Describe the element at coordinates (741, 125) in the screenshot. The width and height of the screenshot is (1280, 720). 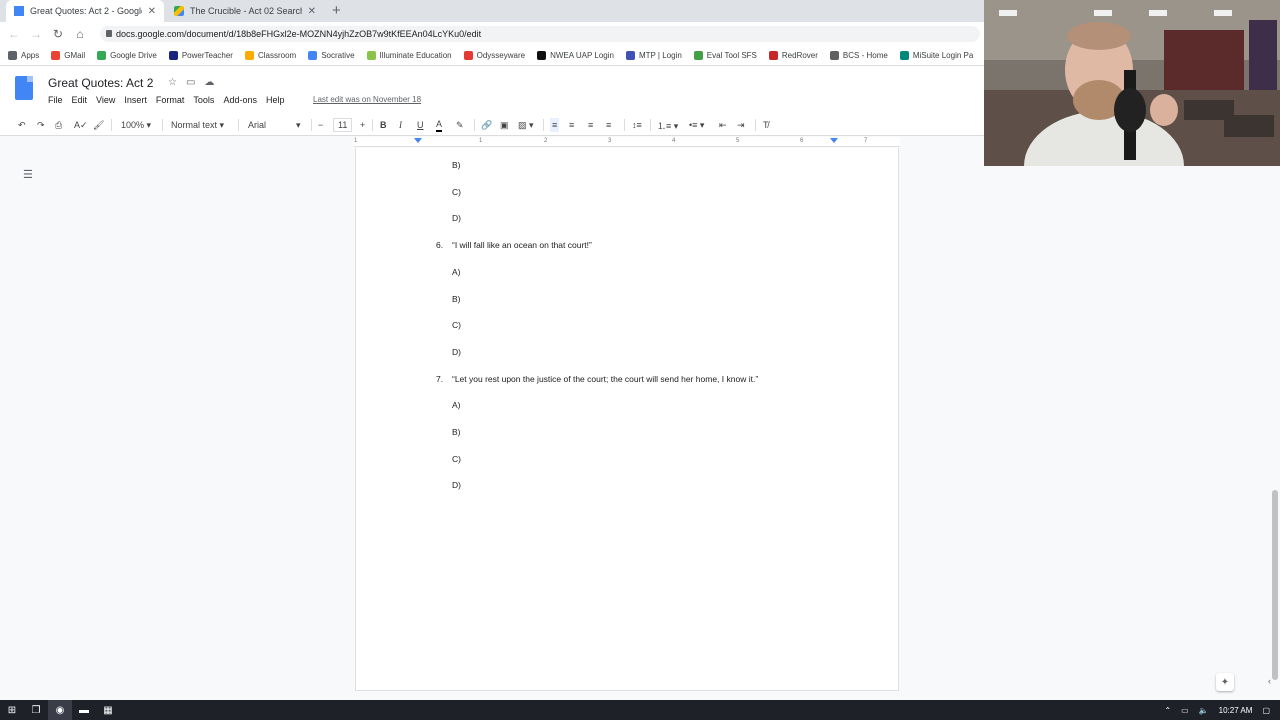
I see `increase-indent-icon: ⇥` at that location.